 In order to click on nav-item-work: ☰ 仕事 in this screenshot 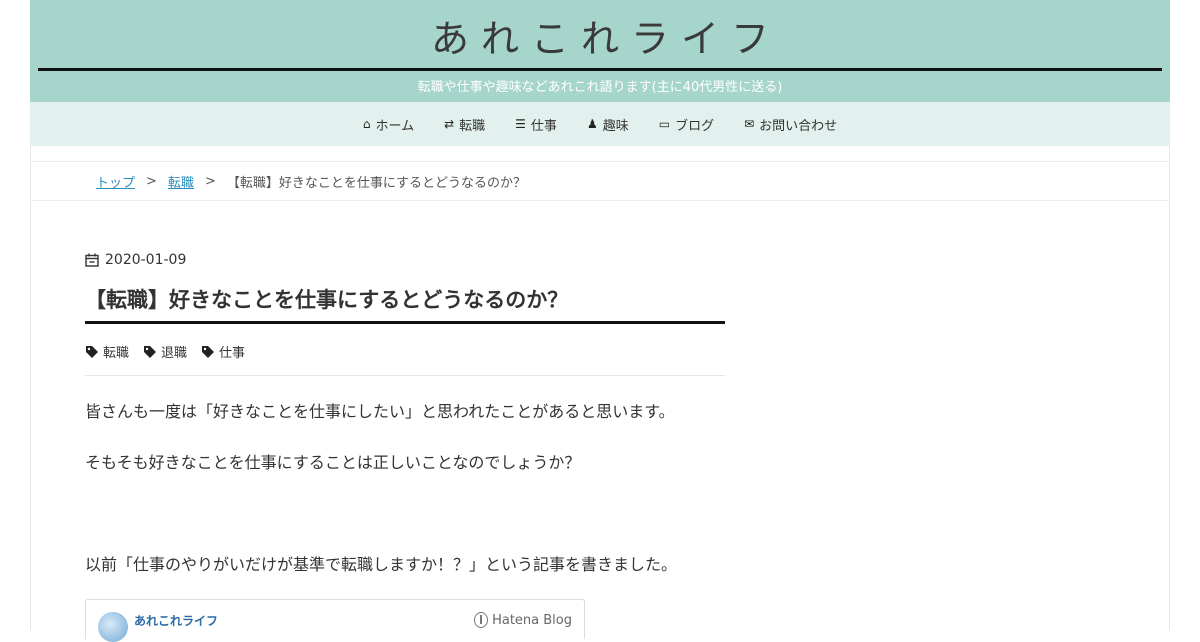, I will do `click(536, 124)`.